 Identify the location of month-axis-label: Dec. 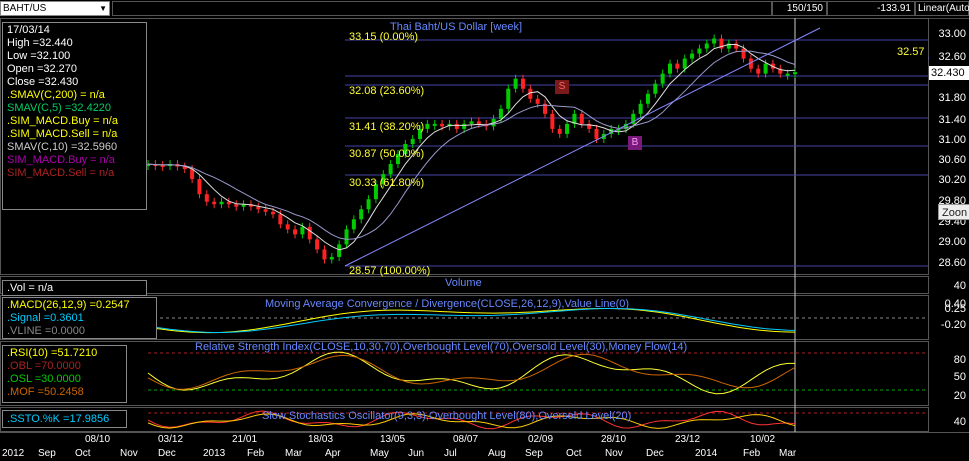
(167, 453).